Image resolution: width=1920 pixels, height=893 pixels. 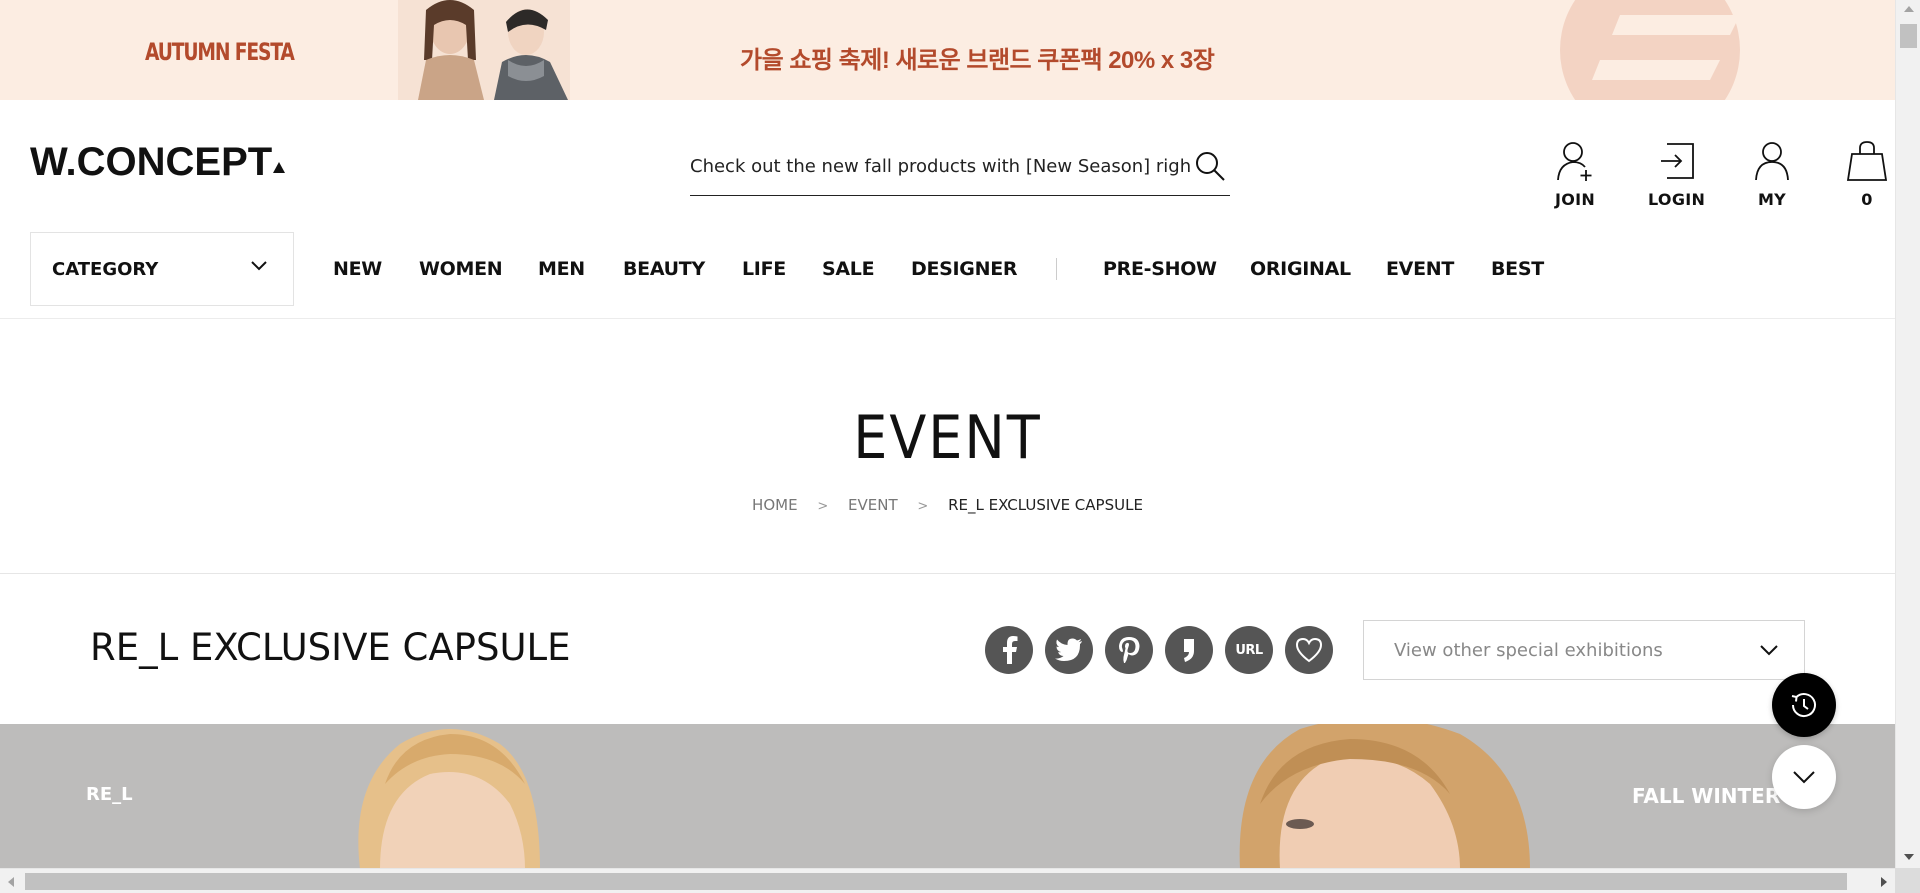 What do you see at coordinates (936, 881) in the screenshot?
I see `horizontal-scroll-thumb` at bounding box center [936, 881].